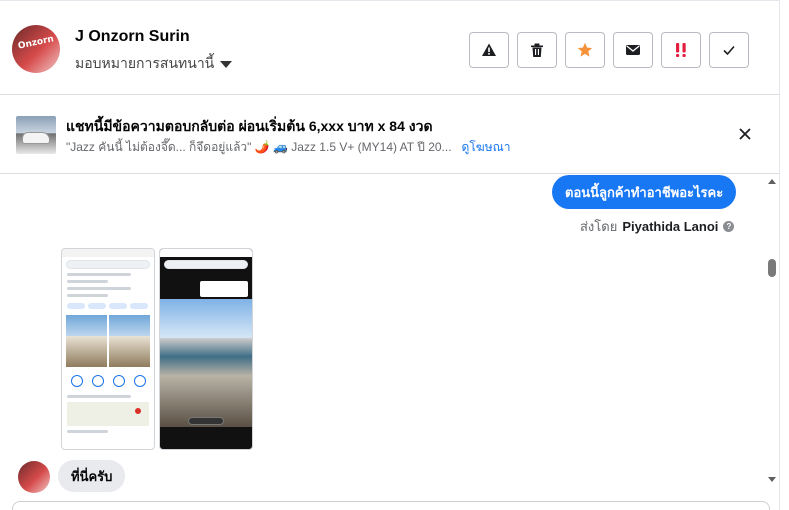 This screenshot has height=510, width=789. What do you see at coordinates (36, 138) in the screenshot?
I see `car-image` at bounding box center [36, 138].